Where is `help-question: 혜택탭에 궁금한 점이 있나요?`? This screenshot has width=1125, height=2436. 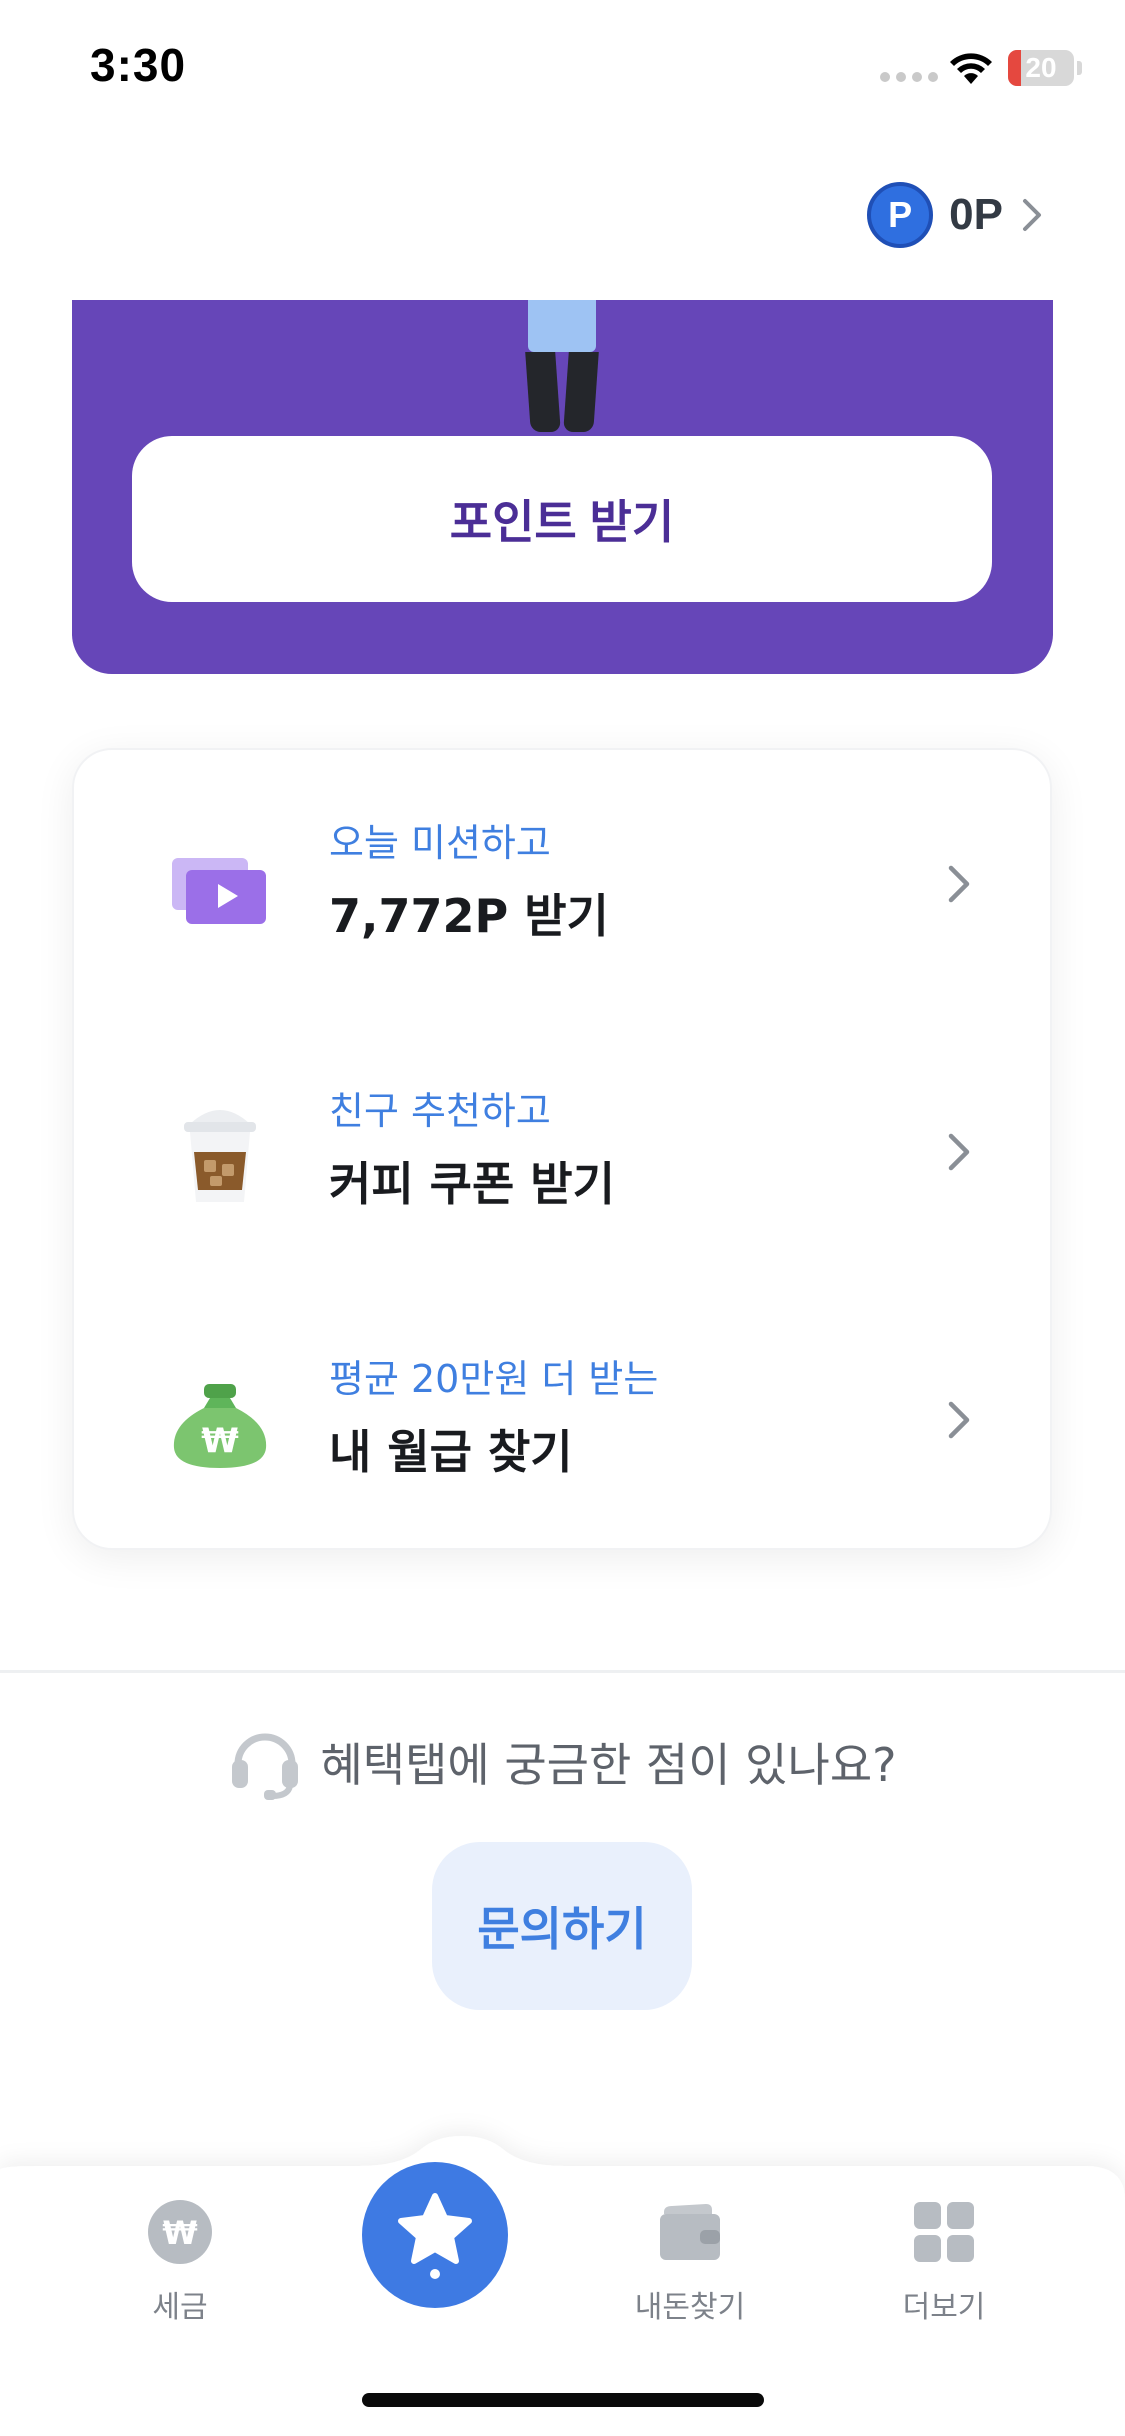
help-question: 혜택탭에 궁금한 점이 있나요? is located at coordinates (562, 1762).